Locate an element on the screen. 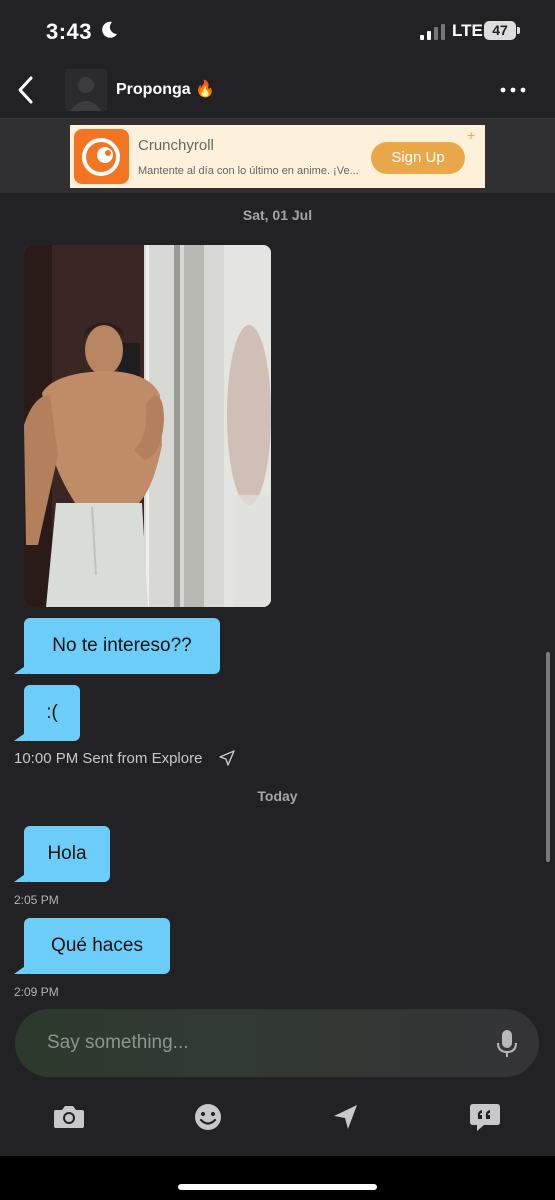 Image resolution: width=555 pixels, height=1200 pixels. location-icon is located at coordinates (346, 1117).